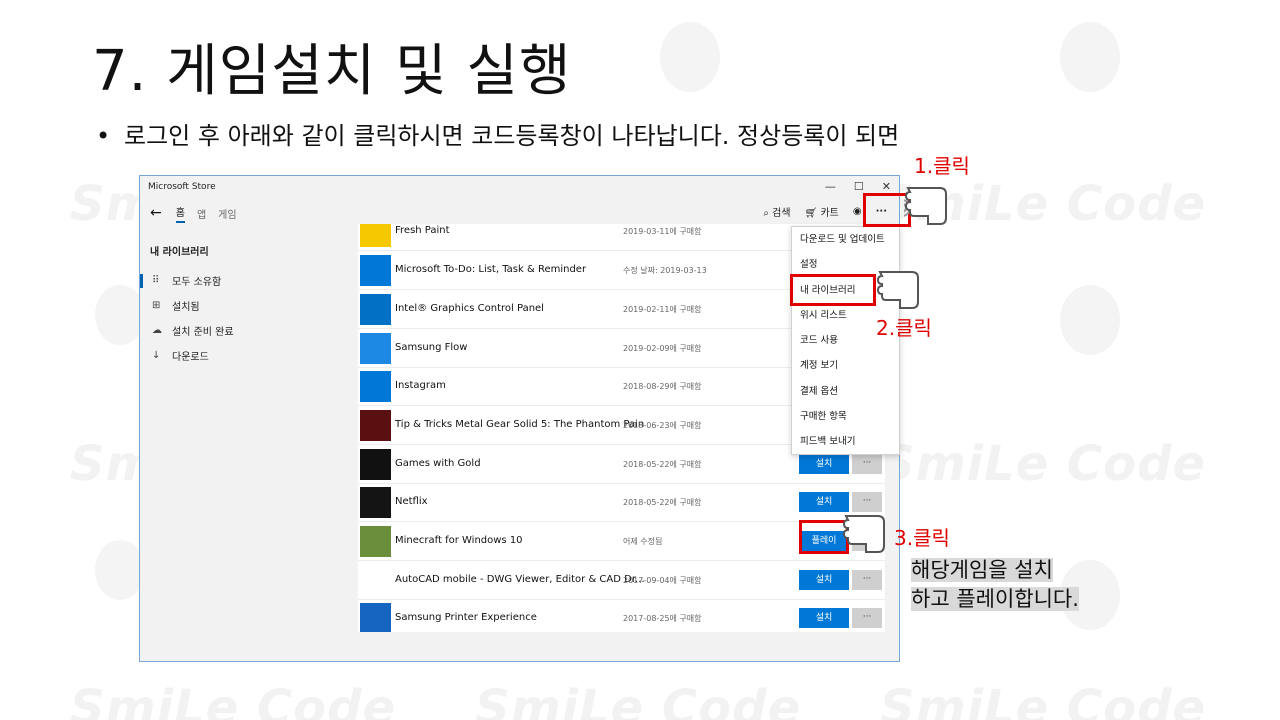 This screenshot has width=1280, height=720. I want to click on app-date: 2018-06-23에 구매함, so click(662, 425).